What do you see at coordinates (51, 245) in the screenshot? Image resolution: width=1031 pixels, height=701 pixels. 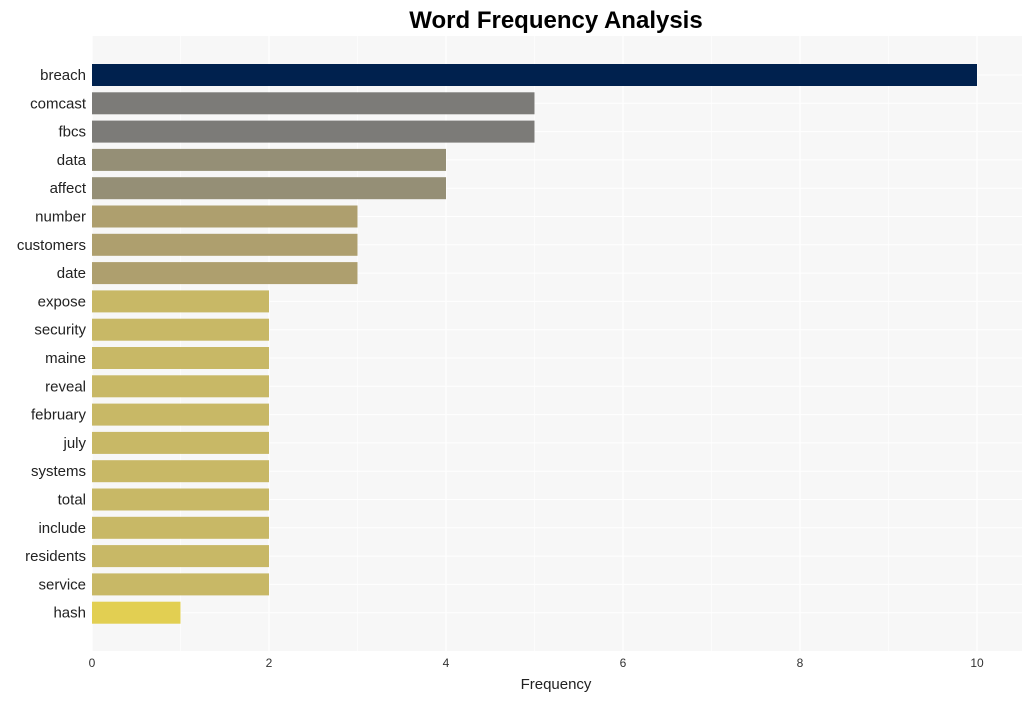 I see `category-label-customers: customers` at bounding box center [51, 245].